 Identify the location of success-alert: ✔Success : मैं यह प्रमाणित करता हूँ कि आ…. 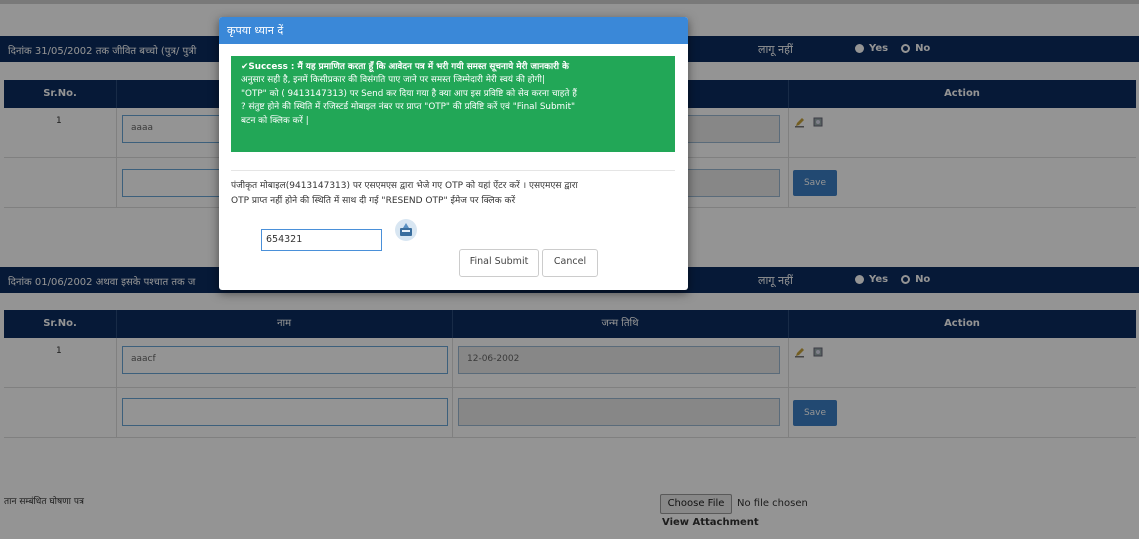
(453, 104).